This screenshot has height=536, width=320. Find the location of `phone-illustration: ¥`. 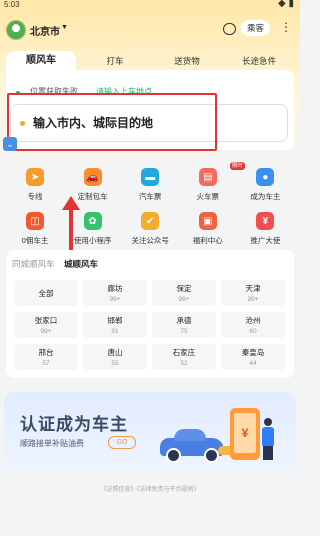

phone-illustration: ¥ is located at coordinates (245, 434).